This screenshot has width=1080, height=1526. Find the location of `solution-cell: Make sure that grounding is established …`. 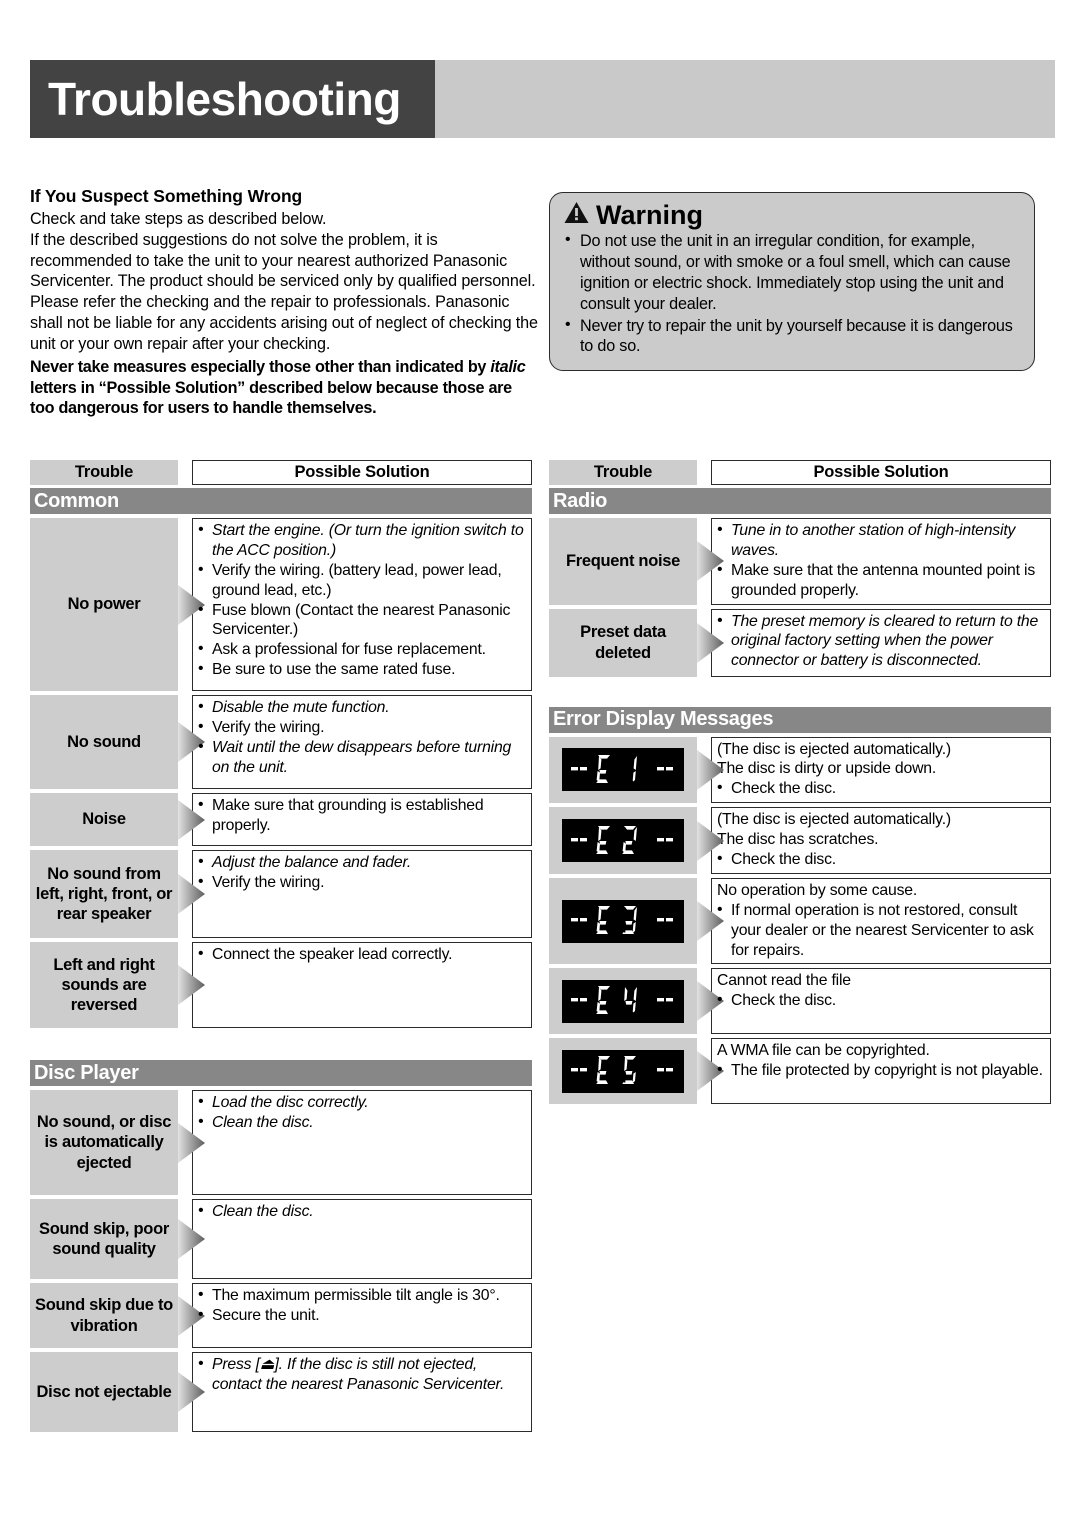

solution-cell: Make sure that grounding is established … is located at coordinates (362, 819).